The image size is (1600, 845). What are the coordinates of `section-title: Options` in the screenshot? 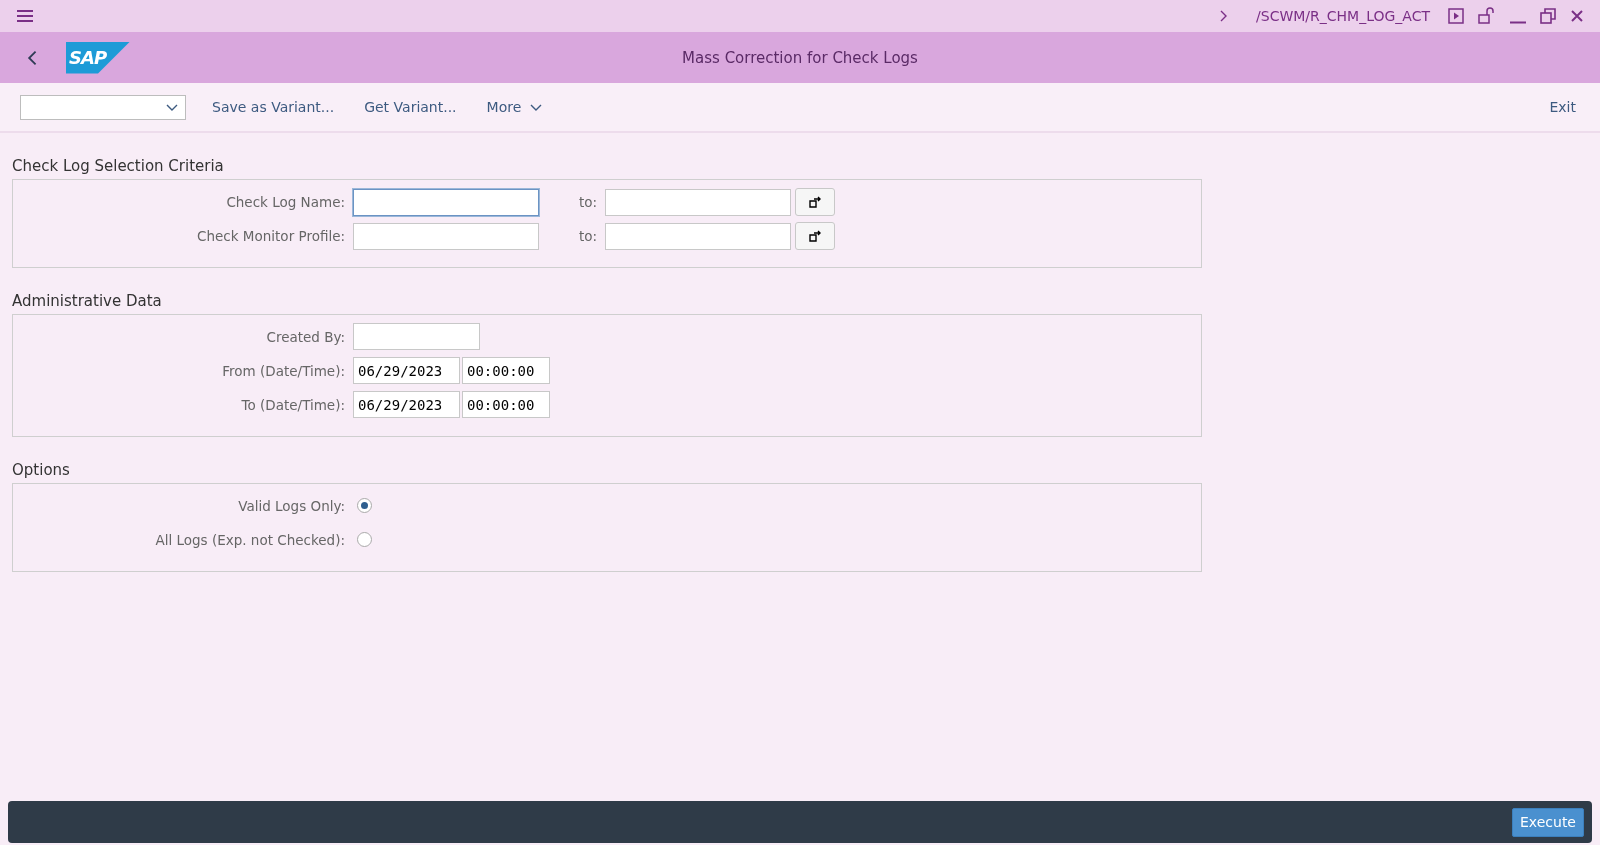 It's located at (41, 470).